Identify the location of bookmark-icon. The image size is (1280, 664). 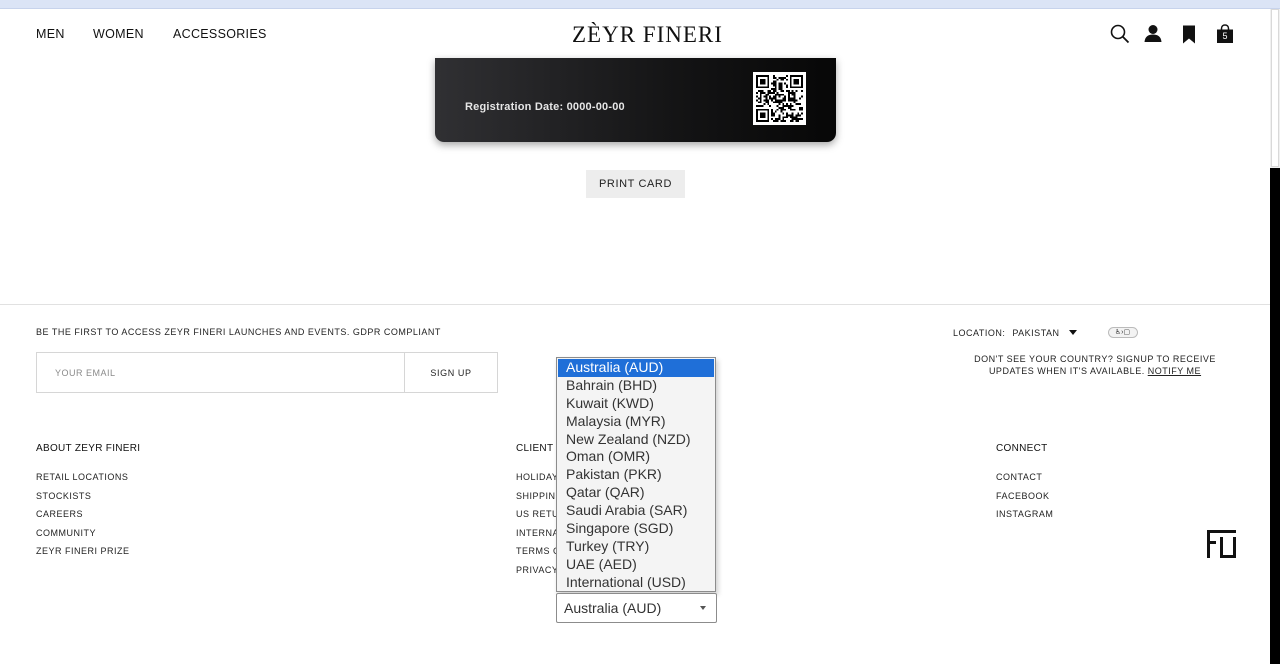
(1189, 34).